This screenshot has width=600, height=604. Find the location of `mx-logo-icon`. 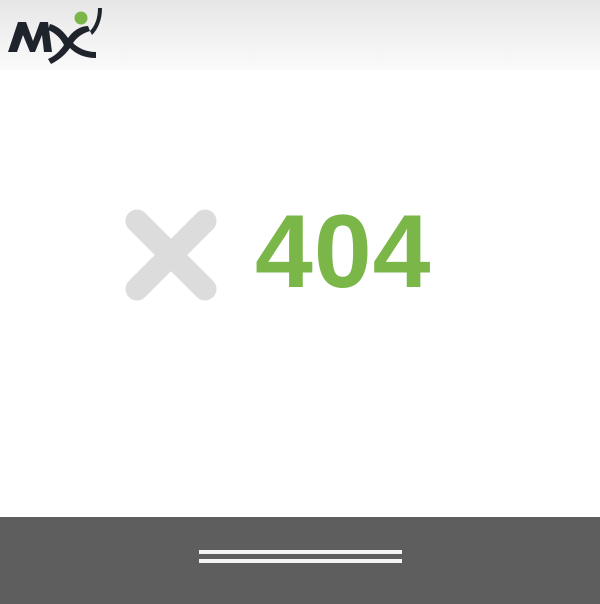

mx-logo-icon is located at coordinates (54, 35).